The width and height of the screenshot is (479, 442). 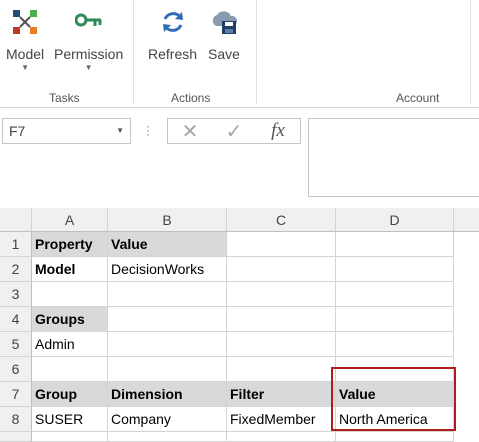 I want to click on cell-d8: North America, so click(x=395, y=419).